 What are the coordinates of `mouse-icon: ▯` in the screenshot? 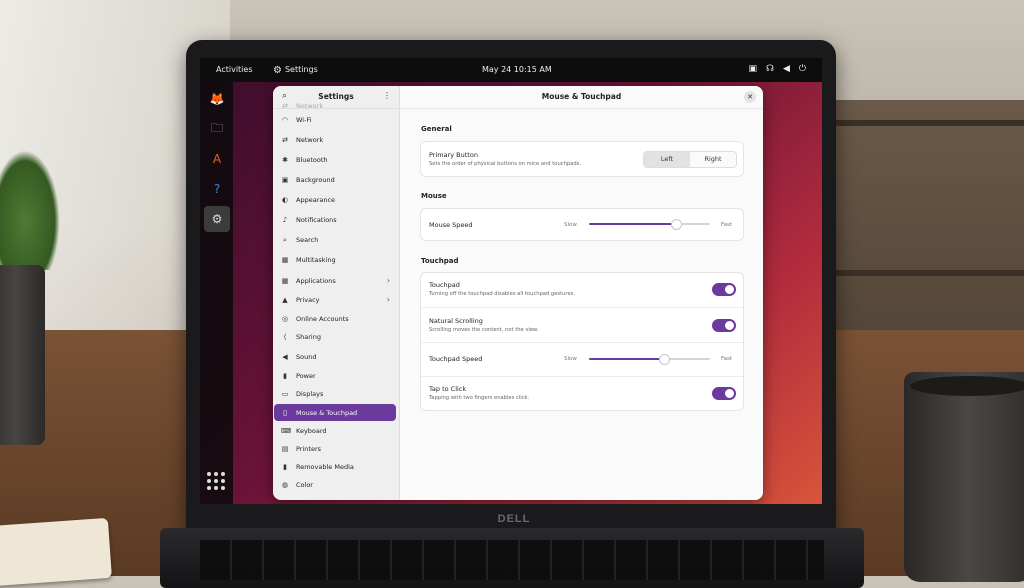 It's located at (285, 412).